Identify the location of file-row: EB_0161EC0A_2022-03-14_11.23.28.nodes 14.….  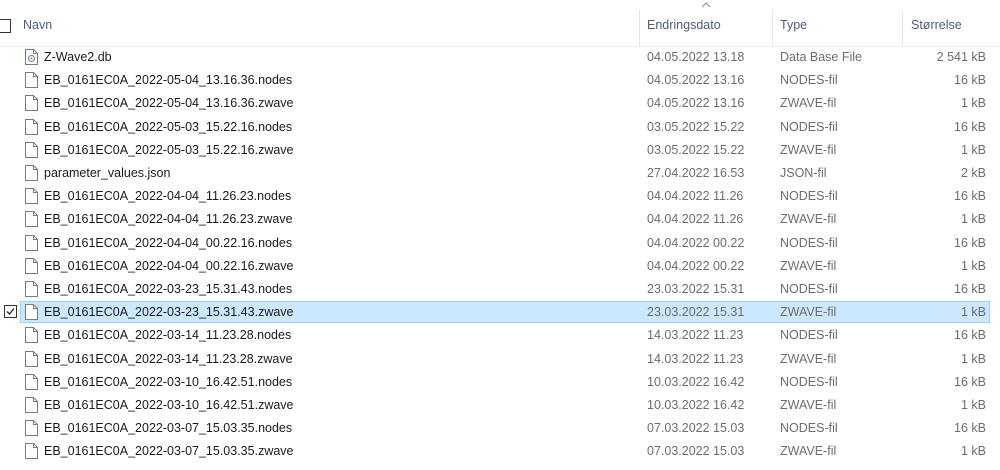
(500, 335).